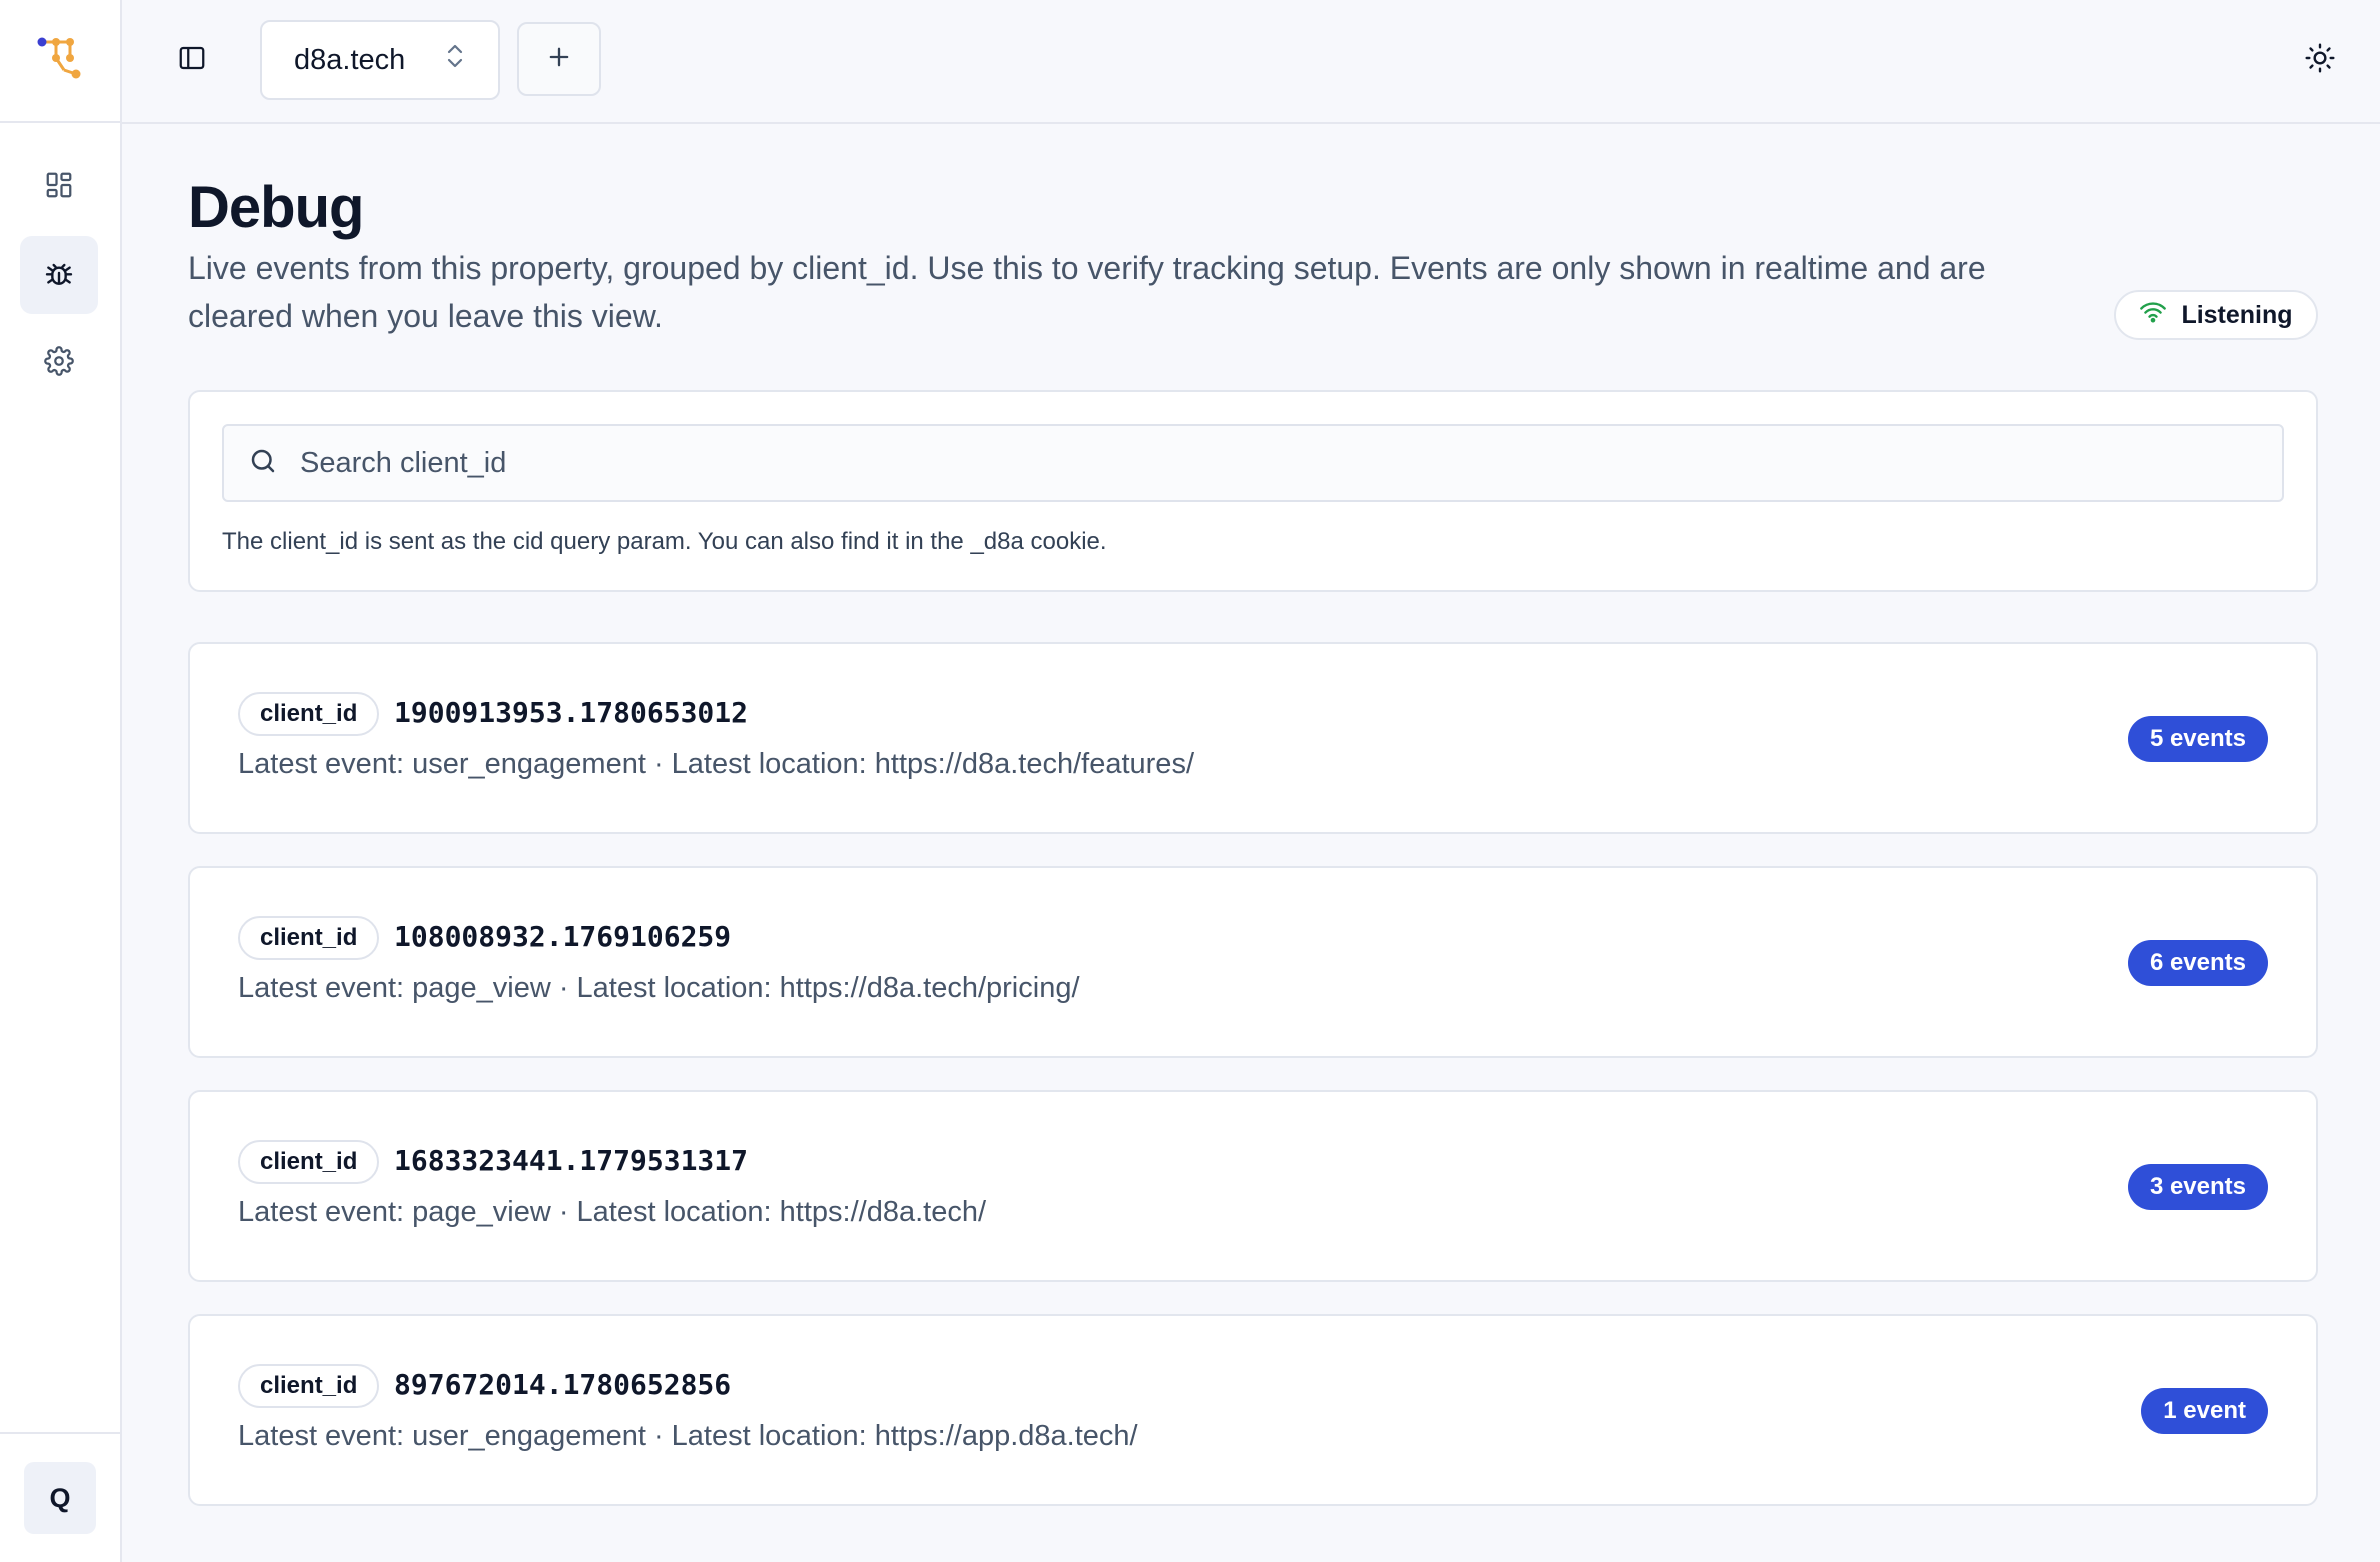 The height and width of the screenshot is (1562, 2380). What do you see at coordinates (350, 59) in the screenshot?
I see `property-name: d8a.tech` at bounding box center [350, 59].